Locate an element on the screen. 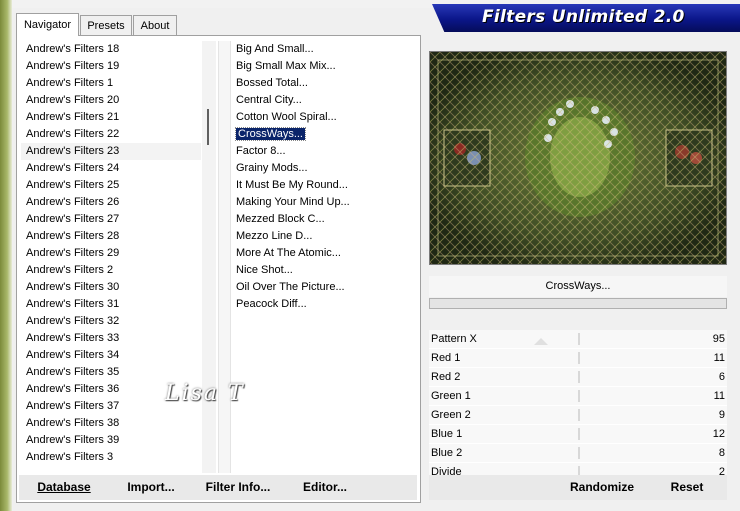 This screenshot has width=740, height=511. param-label: Red 2 is located at coordinates (446, 377).